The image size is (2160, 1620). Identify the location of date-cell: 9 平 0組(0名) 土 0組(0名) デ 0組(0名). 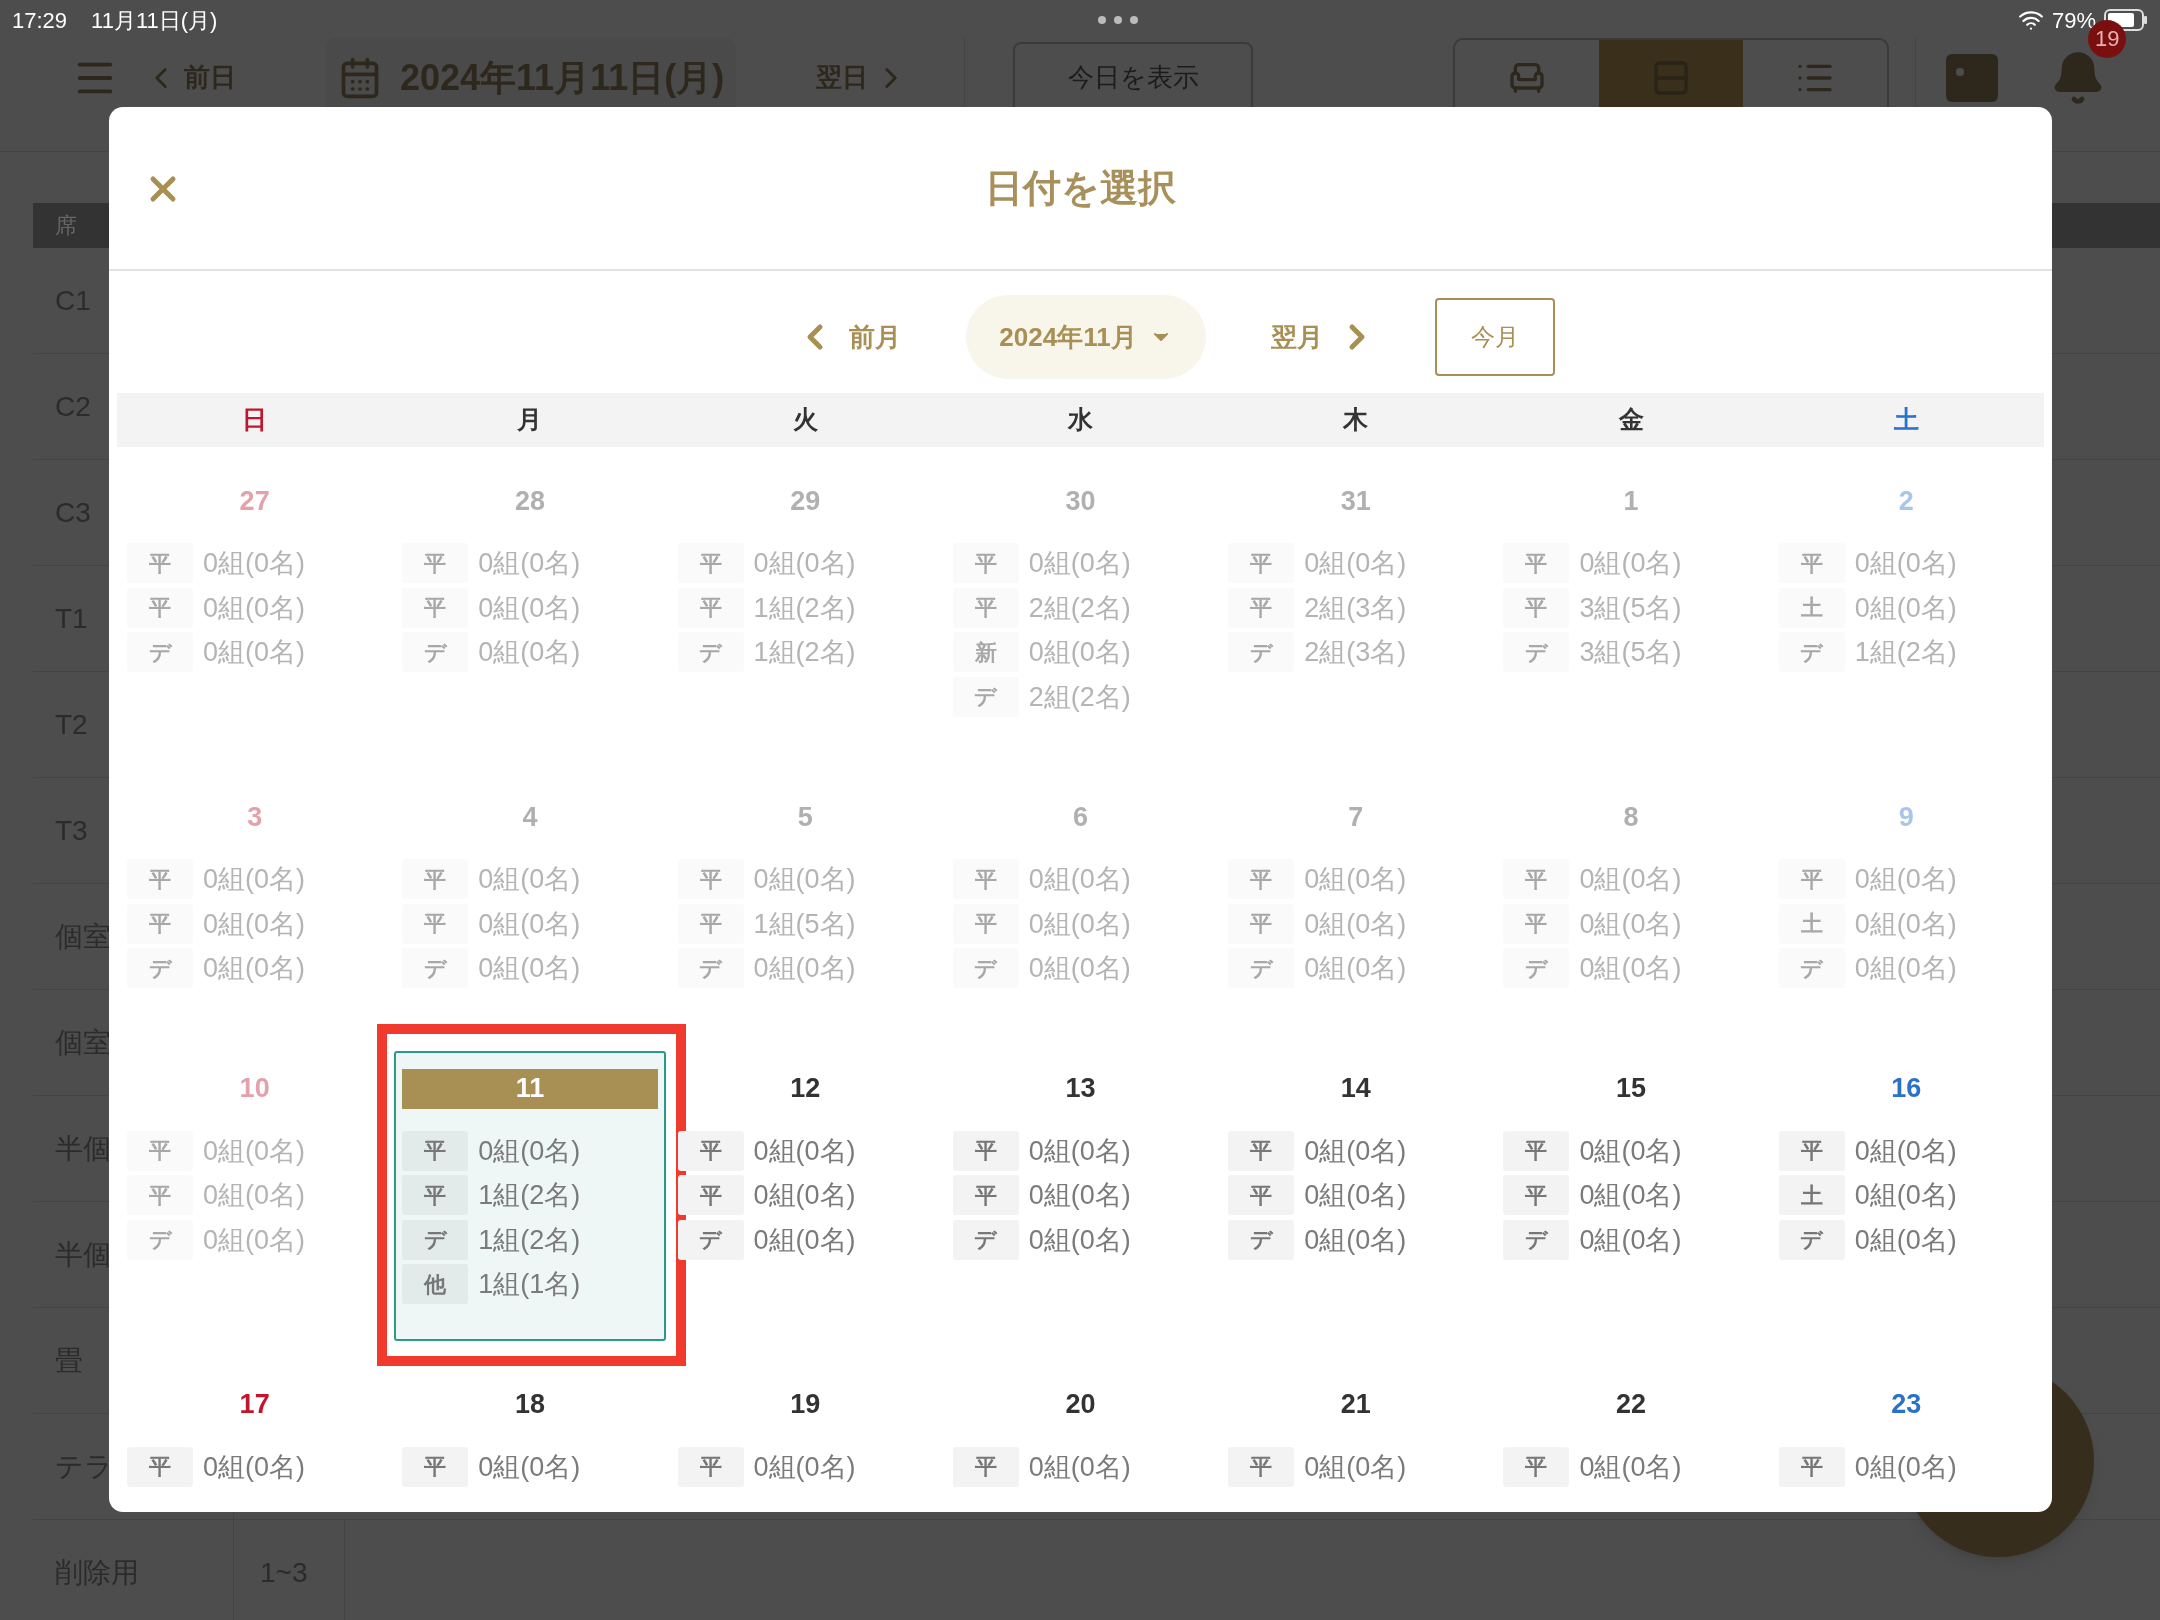
(1906, 902).